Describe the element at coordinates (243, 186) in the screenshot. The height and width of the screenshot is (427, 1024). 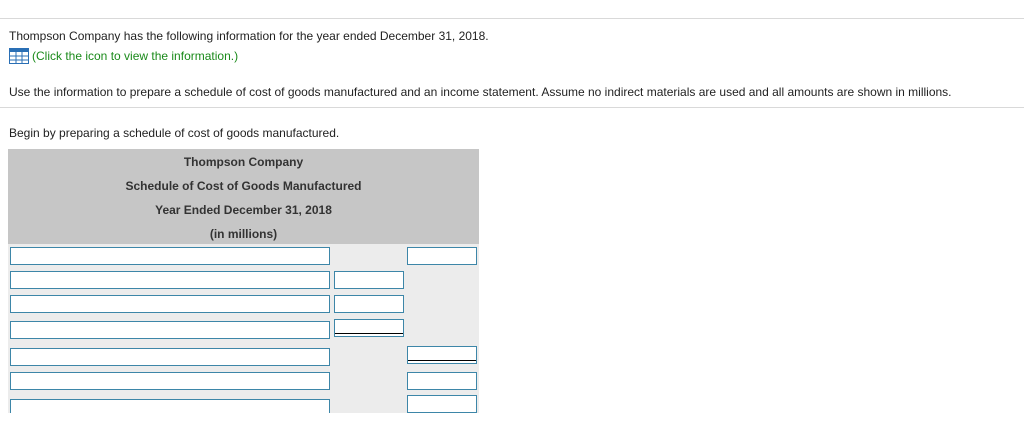
I see `schedule-title: Schedule of Cost of Goods Manufactured` at that location.